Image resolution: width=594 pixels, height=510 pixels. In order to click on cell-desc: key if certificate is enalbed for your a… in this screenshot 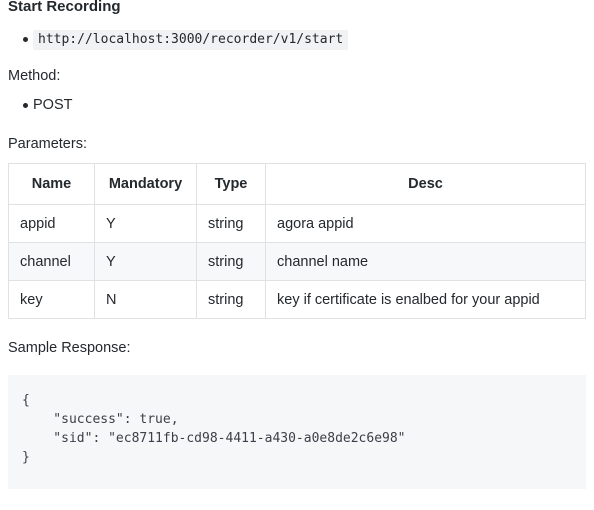, I will do `click(425, 299)`.